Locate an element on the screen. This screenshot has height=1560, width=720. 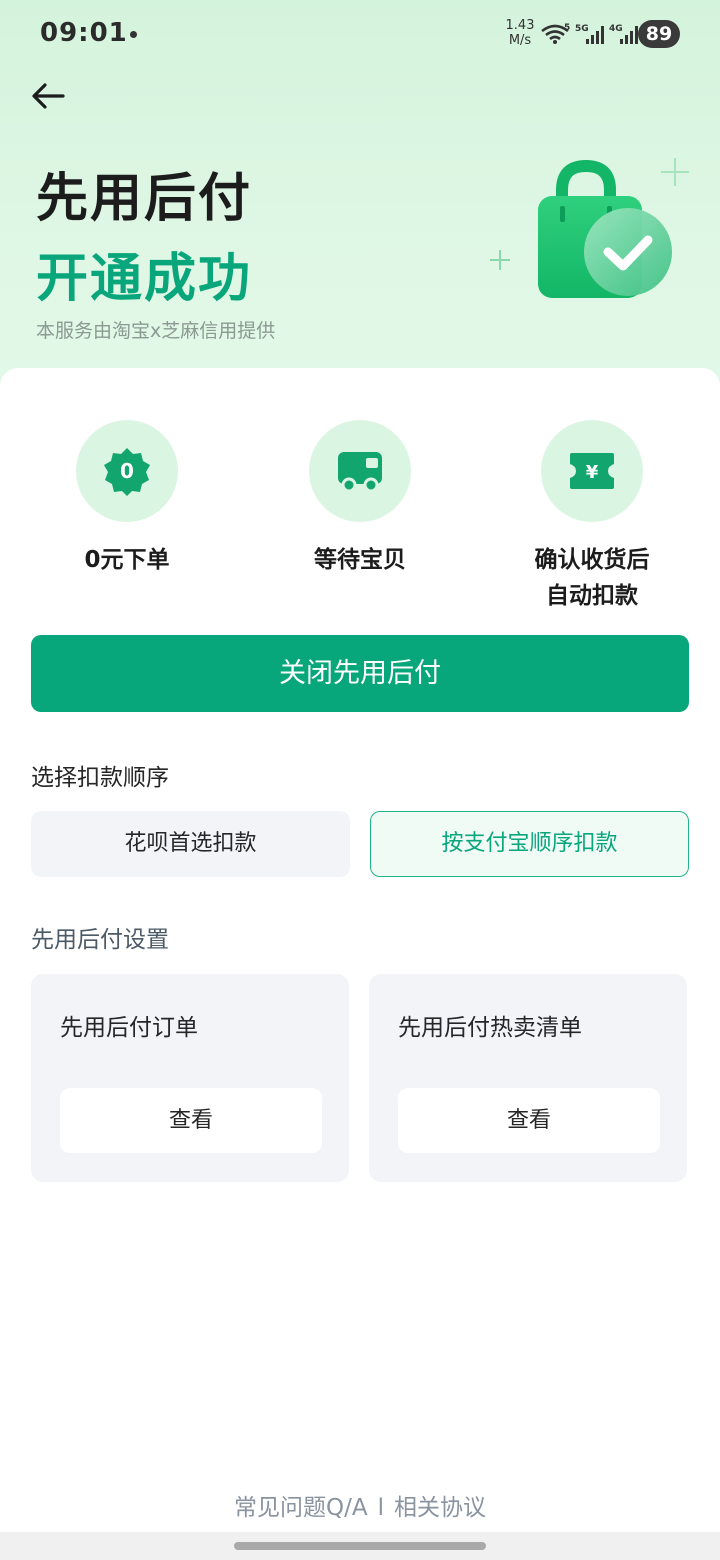
card-title: 先用后付订单 is located at coordinates (129, 1028).